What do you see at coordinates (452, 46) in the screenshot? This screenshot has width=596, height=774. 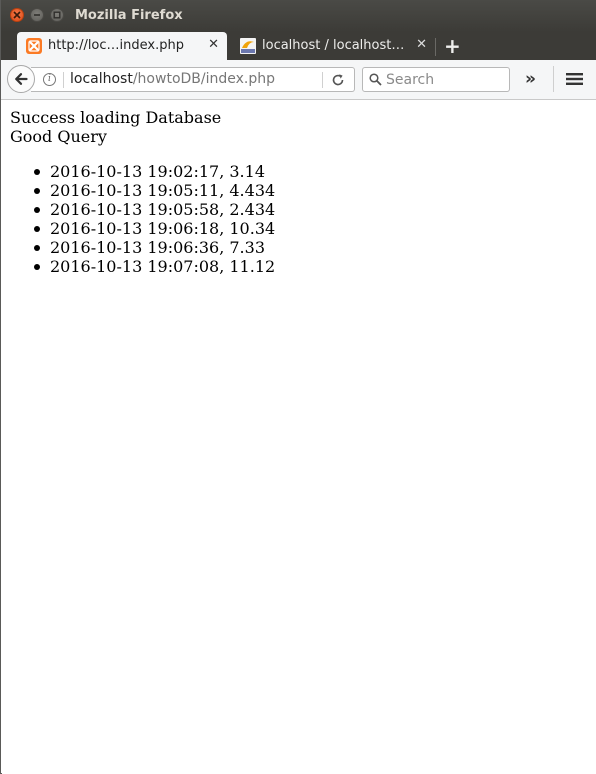 I see `new-tab-button: +` at bounding box center [452, 46].